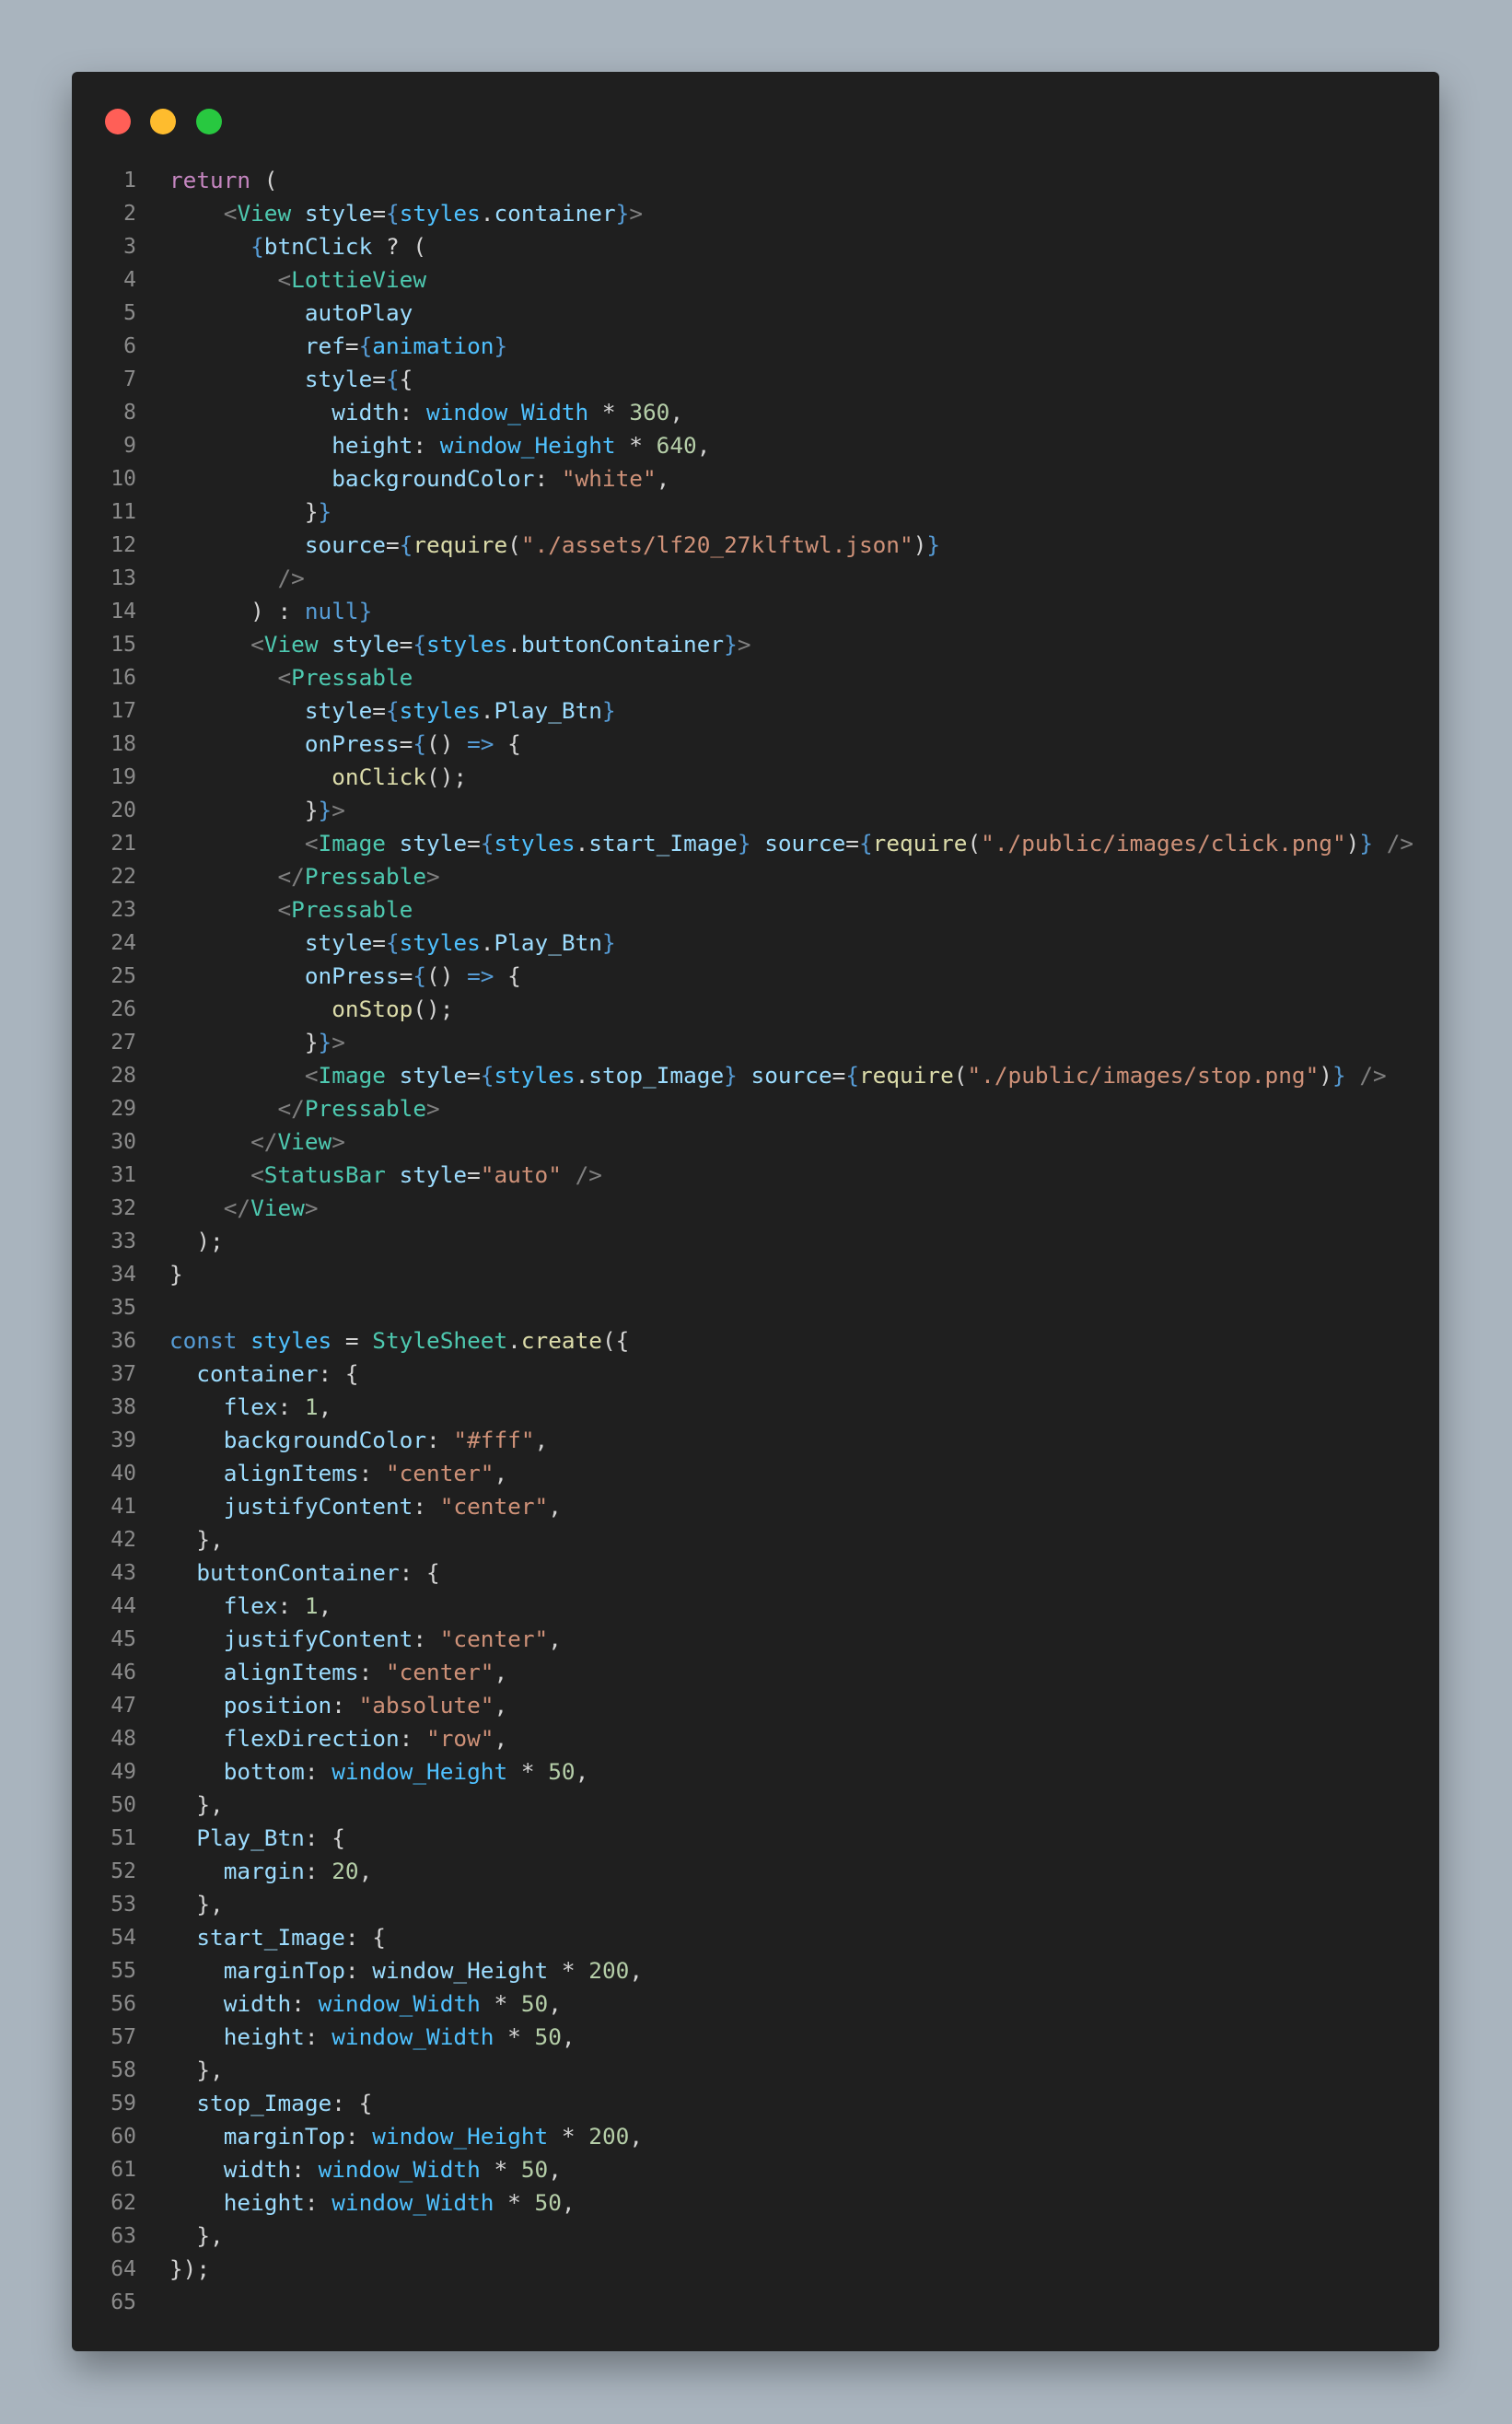 This screenshot has width=1512, height=2424. Describe the element at coordinates (352, 743) in the screenshot. I see `code-token: onPress` at that location.